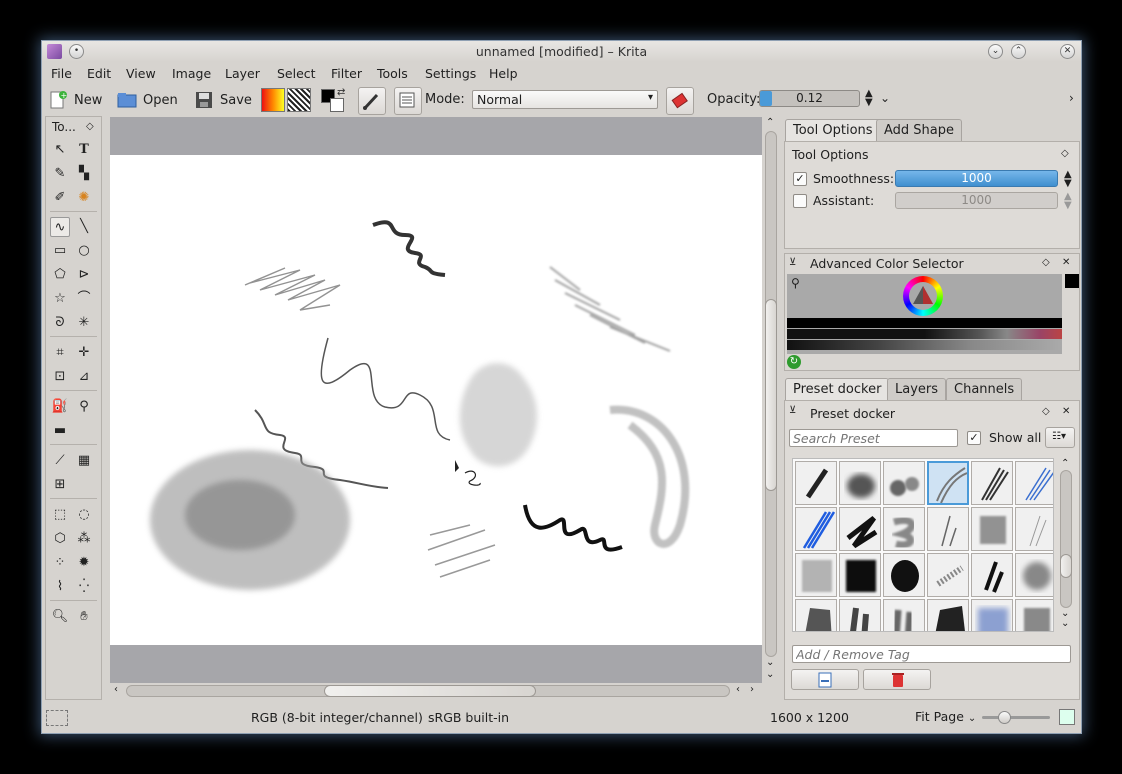  I want to click on select-shape-tool-icon: ↖, so click(60, 150).